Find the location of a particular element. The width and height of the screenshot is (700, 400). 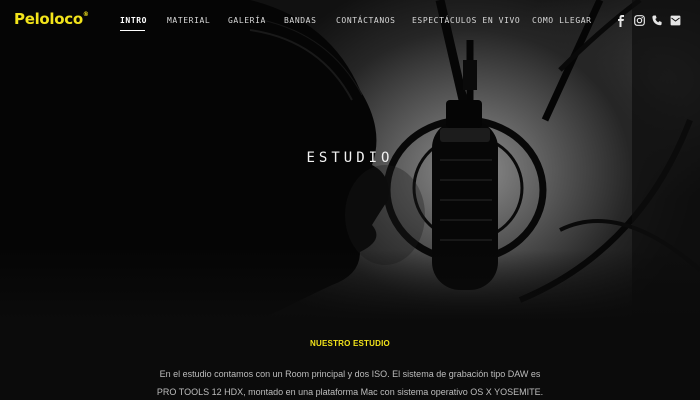

site-logo: Peloloco® is located at coordinates (51, 19).